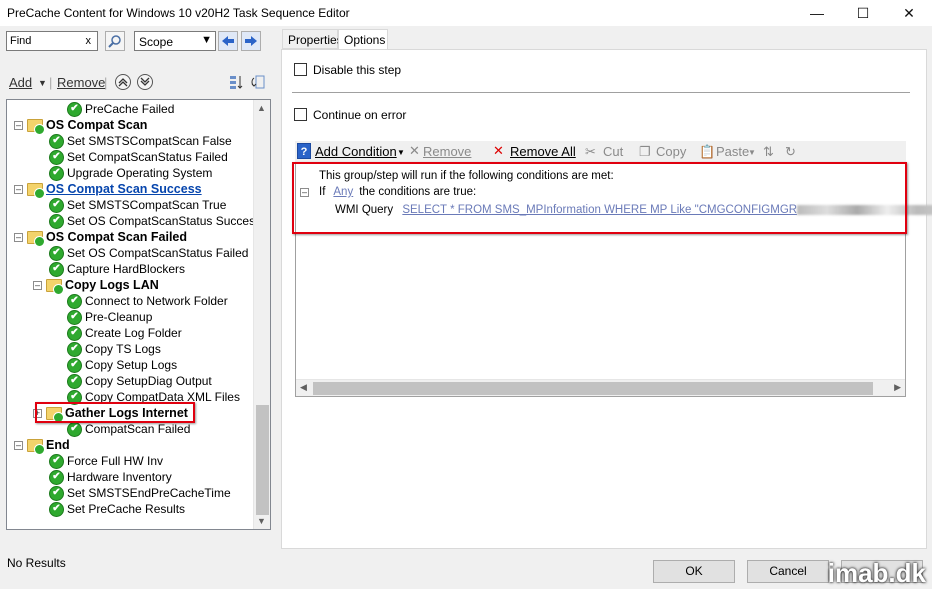 This screenshot has width=932, height=589. What do you see at coordinates (158, 253) in the screenshot?
I see `tree-item-label: Set OS CompatScanStatus Failed` at bounding box center [158, 253].